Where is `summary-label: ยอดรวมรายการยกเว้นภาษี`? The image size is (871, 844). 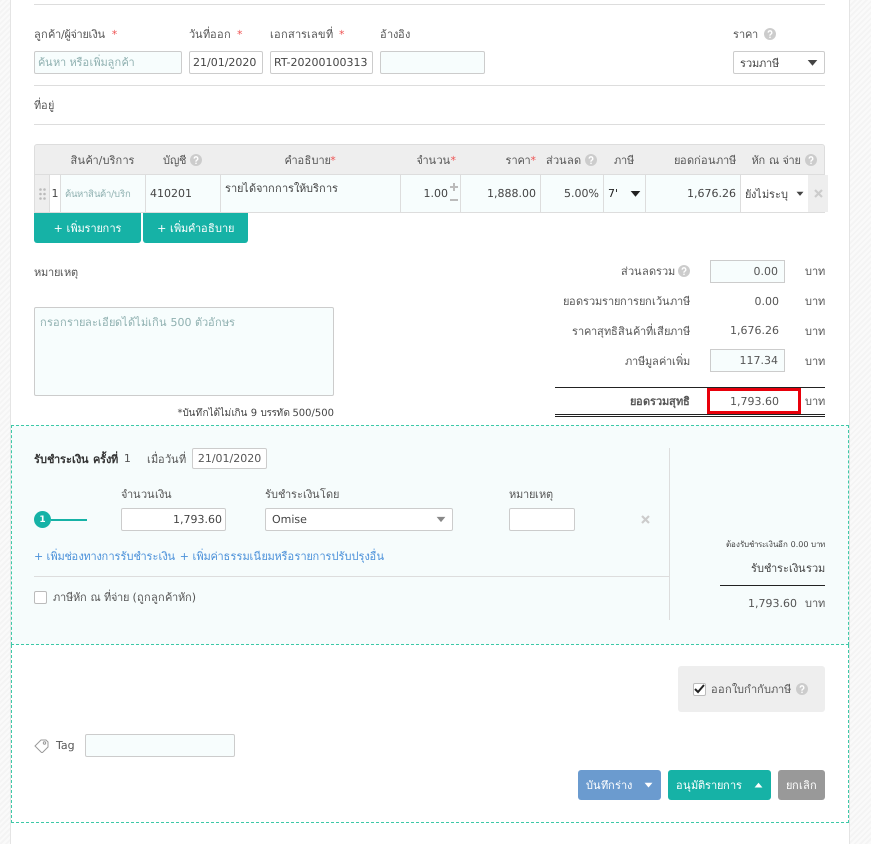 summary-label: ยอดรวมรายการยกเว้นภาษี is located at coordinates (626, 302).